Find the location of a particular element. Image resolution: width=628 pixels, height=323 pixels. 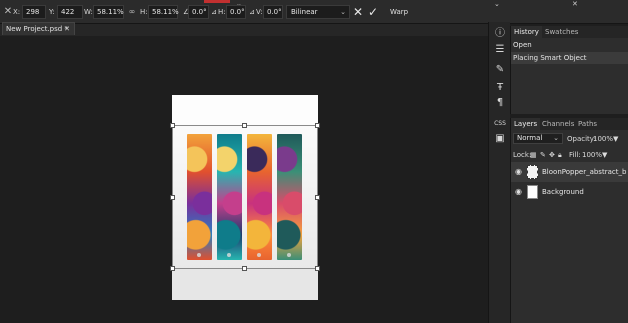

lock-label: Lock: is located at coordinates (522, 155).